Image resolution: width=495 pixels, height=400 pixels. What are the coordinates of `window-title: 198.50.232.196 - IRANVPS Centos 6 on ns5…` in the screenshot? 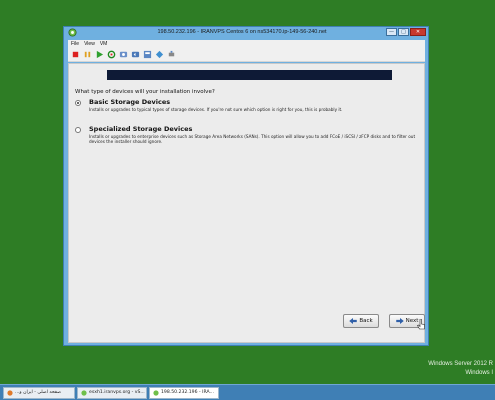 It's located at (242, 32).